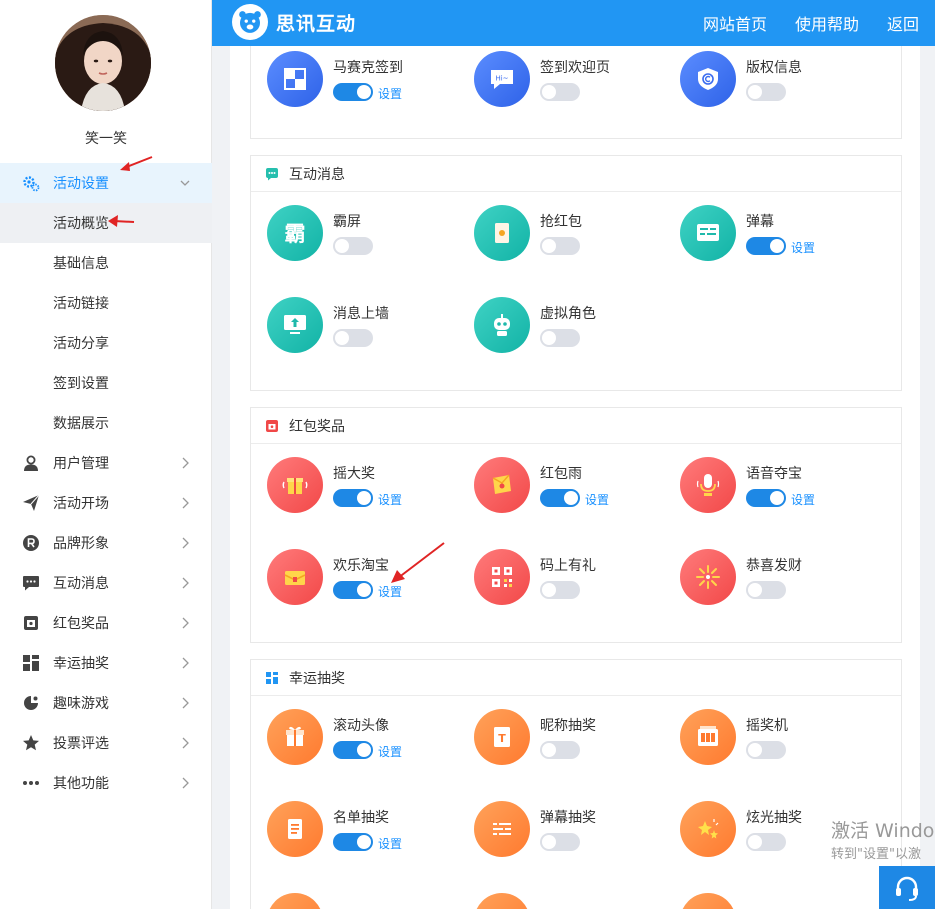 The width and height of the screenshot is (935, 909). Describe the element at coordinates (106, 703) in the screenshot. I see `sidebar-item-fun-games: 趣味游戏` at that location.